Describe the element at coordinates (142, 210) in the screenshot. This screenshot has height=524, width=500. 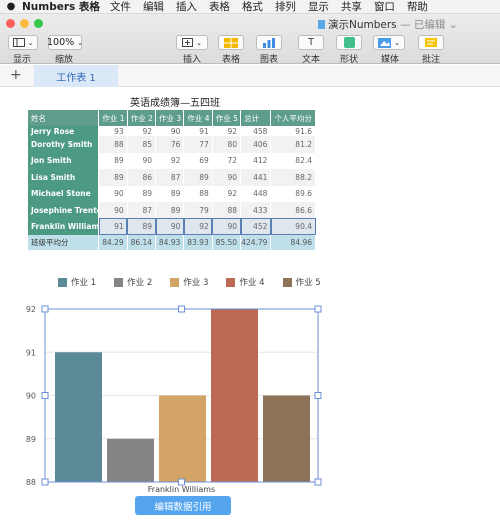
I see `table-cell: 87` at that location.